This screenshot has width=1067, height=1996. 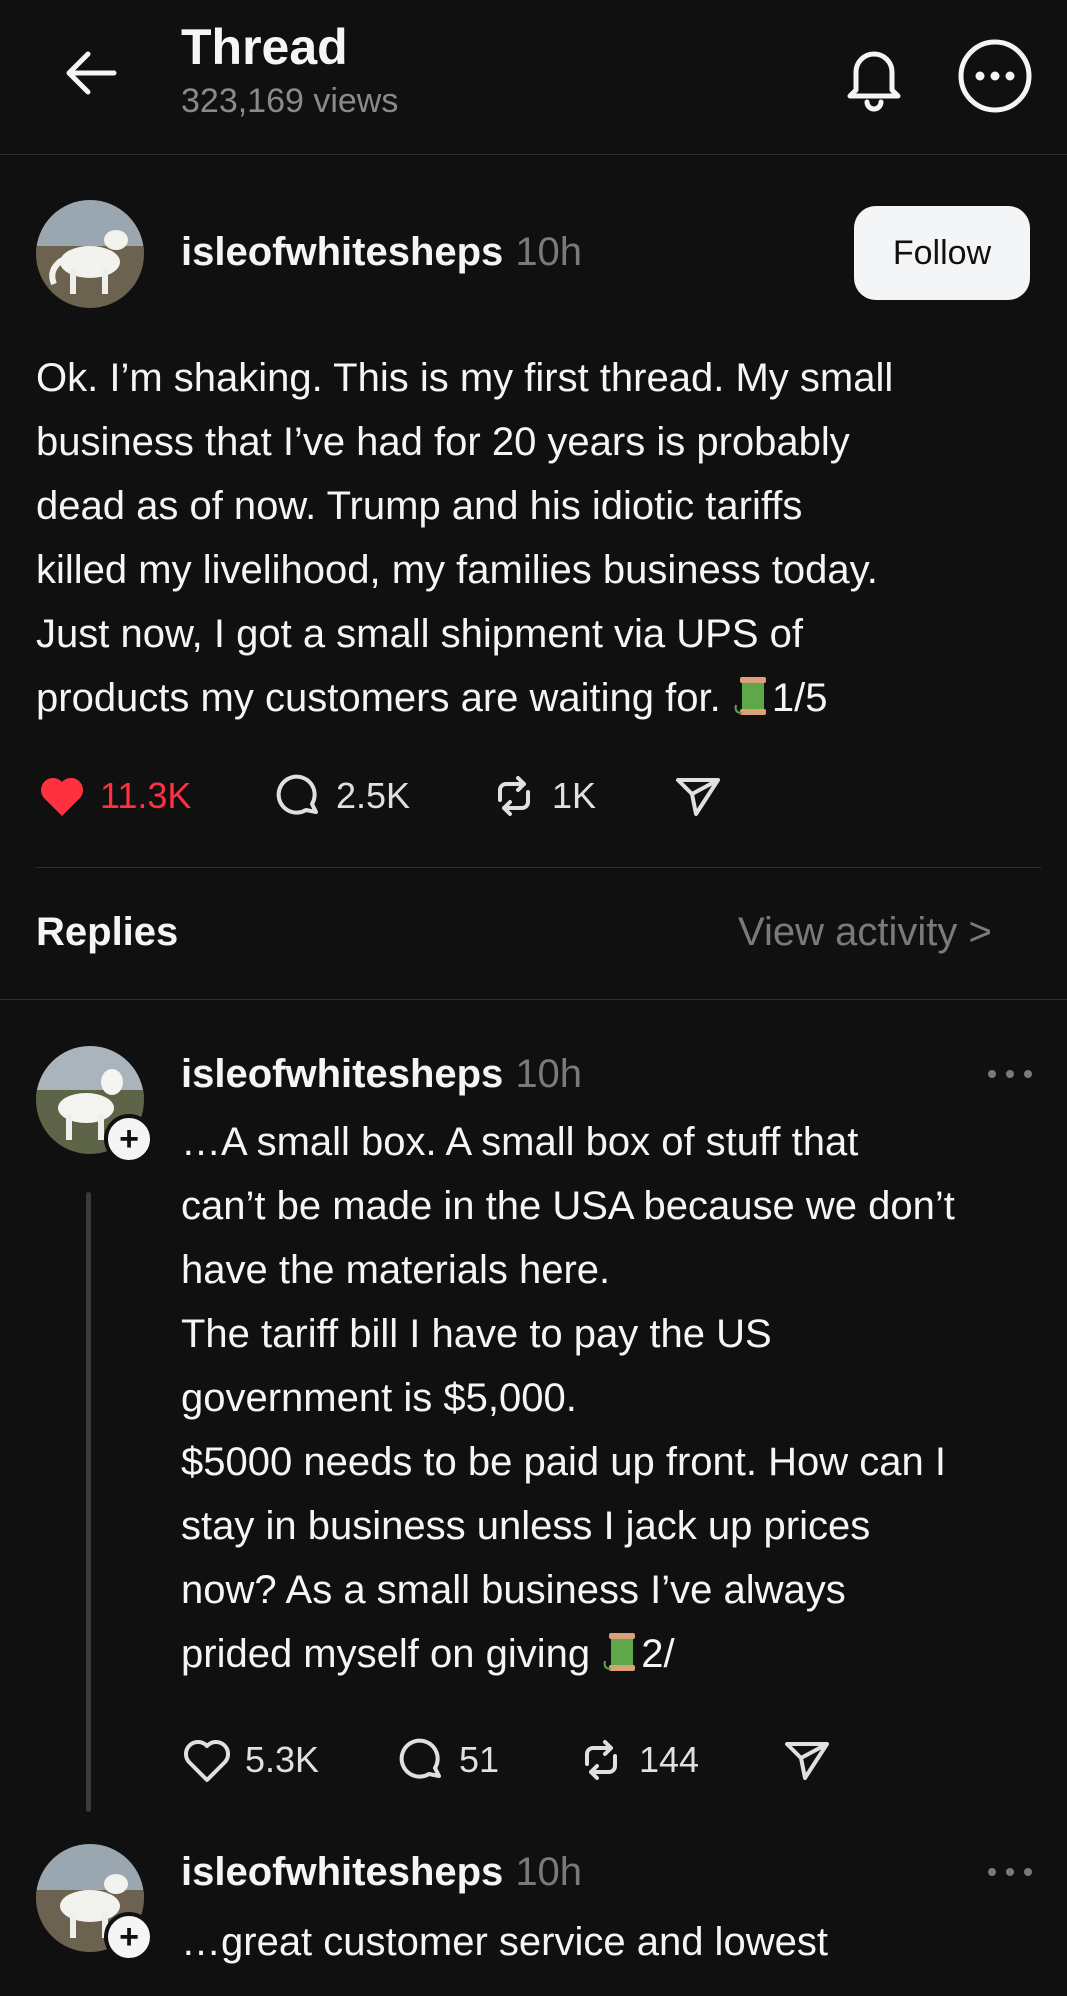 What do you see at coordinates (476, 1334) in the screenshot?
I see `reply-line: The tariff bill I have to pay the US` at bounding box center [476, 1334].